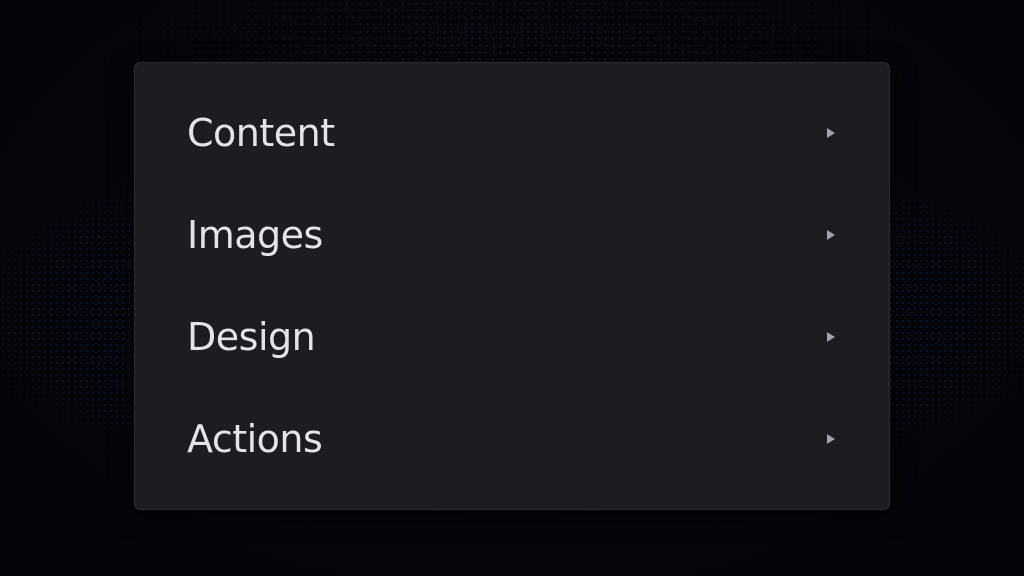 Image resolution: width=1024 pixels, height=576 pixels. Describe the element at coordinates (255, 235) in the screenshot. I see `menu-item-label: Images` at that location.